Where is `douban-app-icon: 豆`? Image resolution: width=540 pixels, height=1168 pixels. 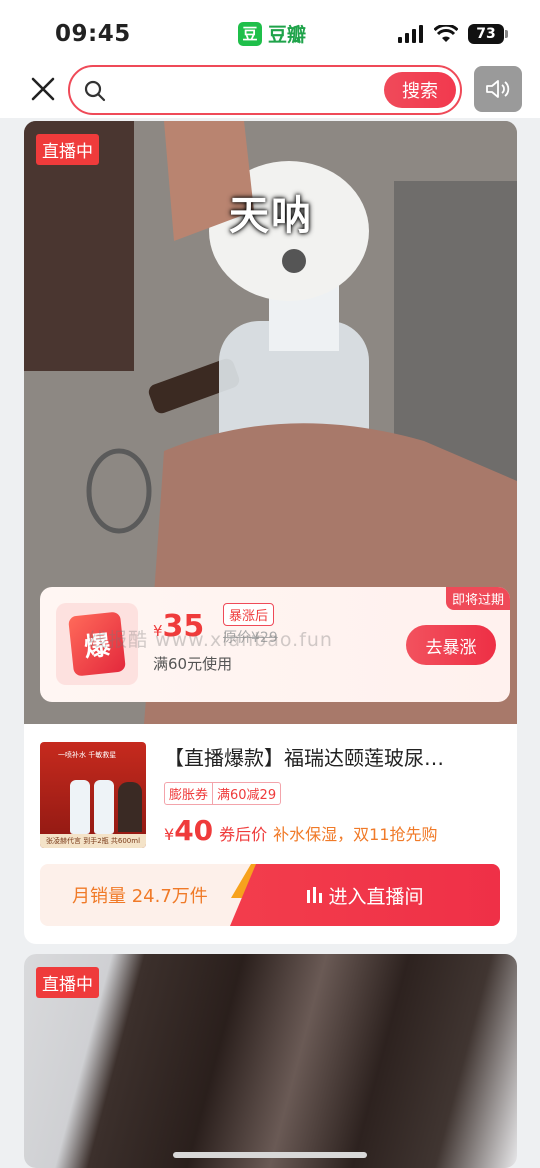 douban-app-icon: 豆 is located at coordinates (250, 33).